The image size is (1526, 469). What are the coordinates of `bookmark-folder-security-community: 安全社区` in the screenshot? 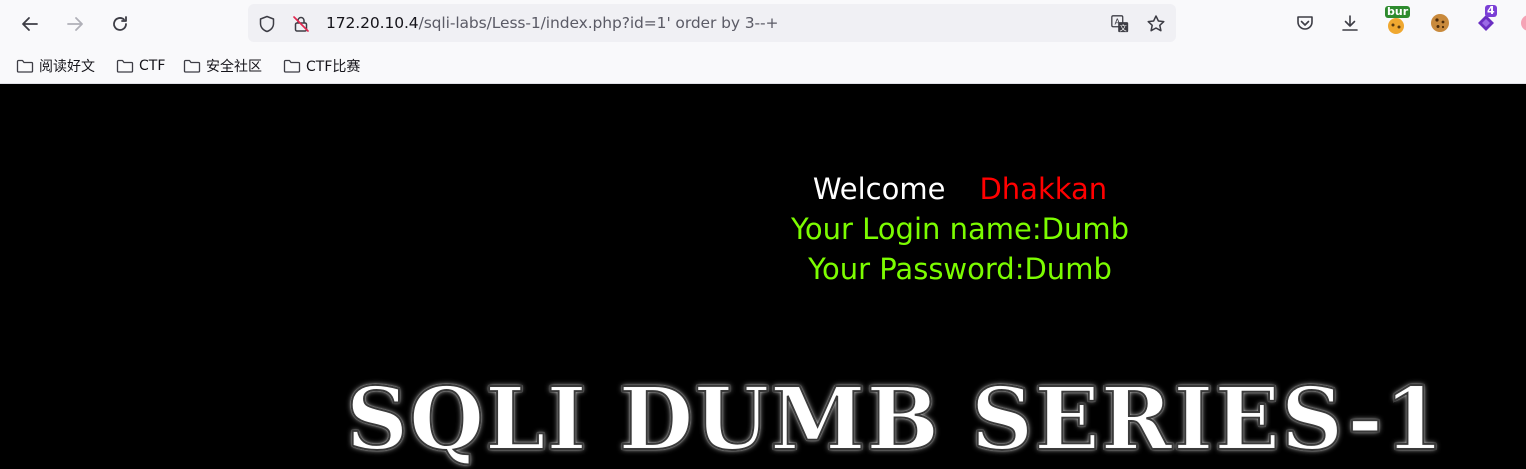 It's located at (222, 66).